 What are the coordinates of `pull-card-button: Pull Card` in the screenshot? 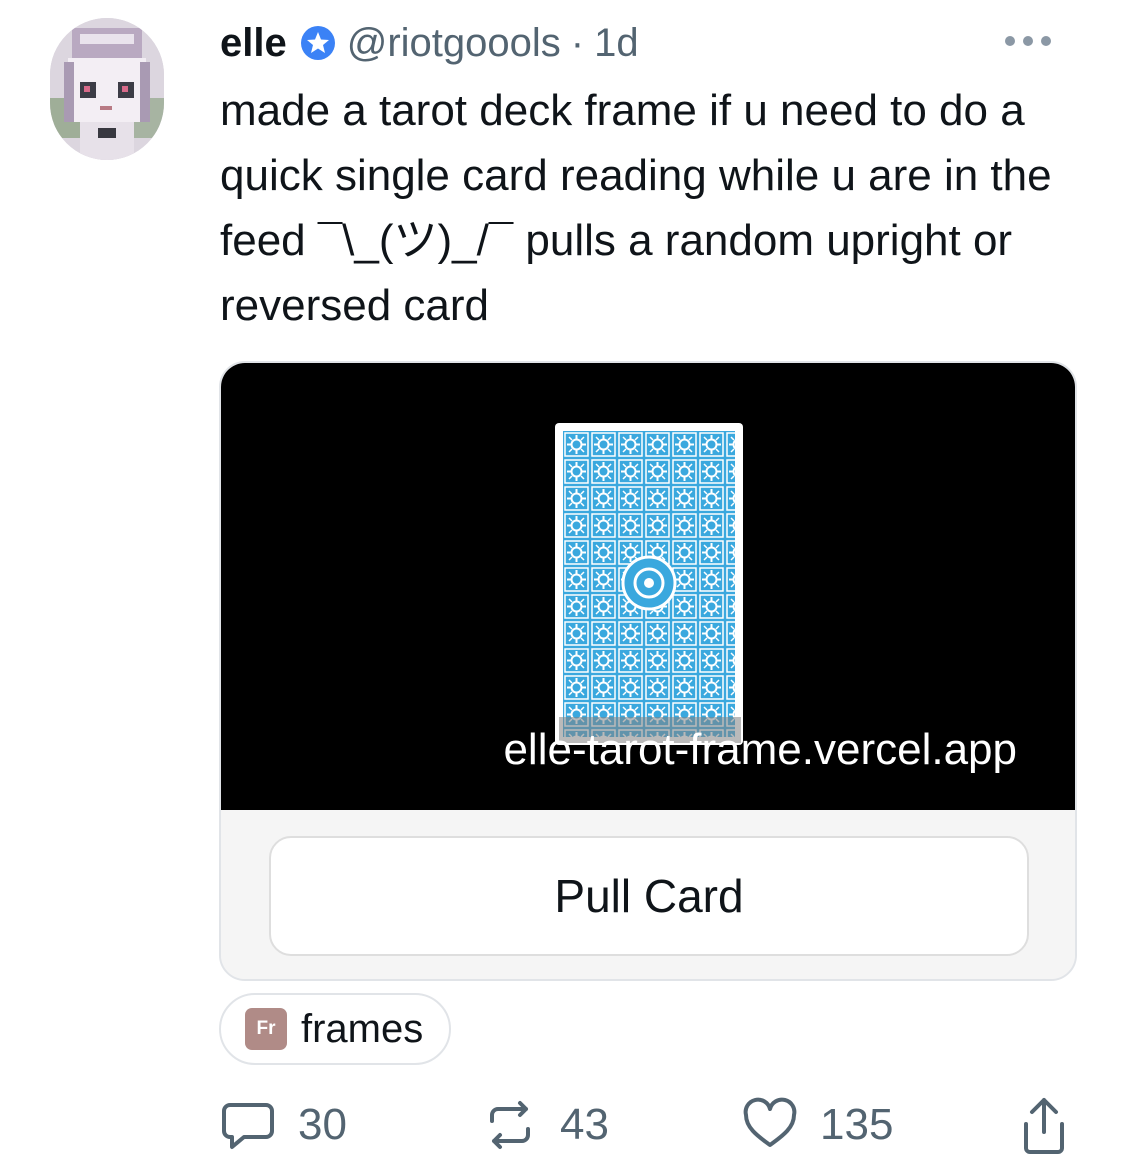 It's located at (649, 896).